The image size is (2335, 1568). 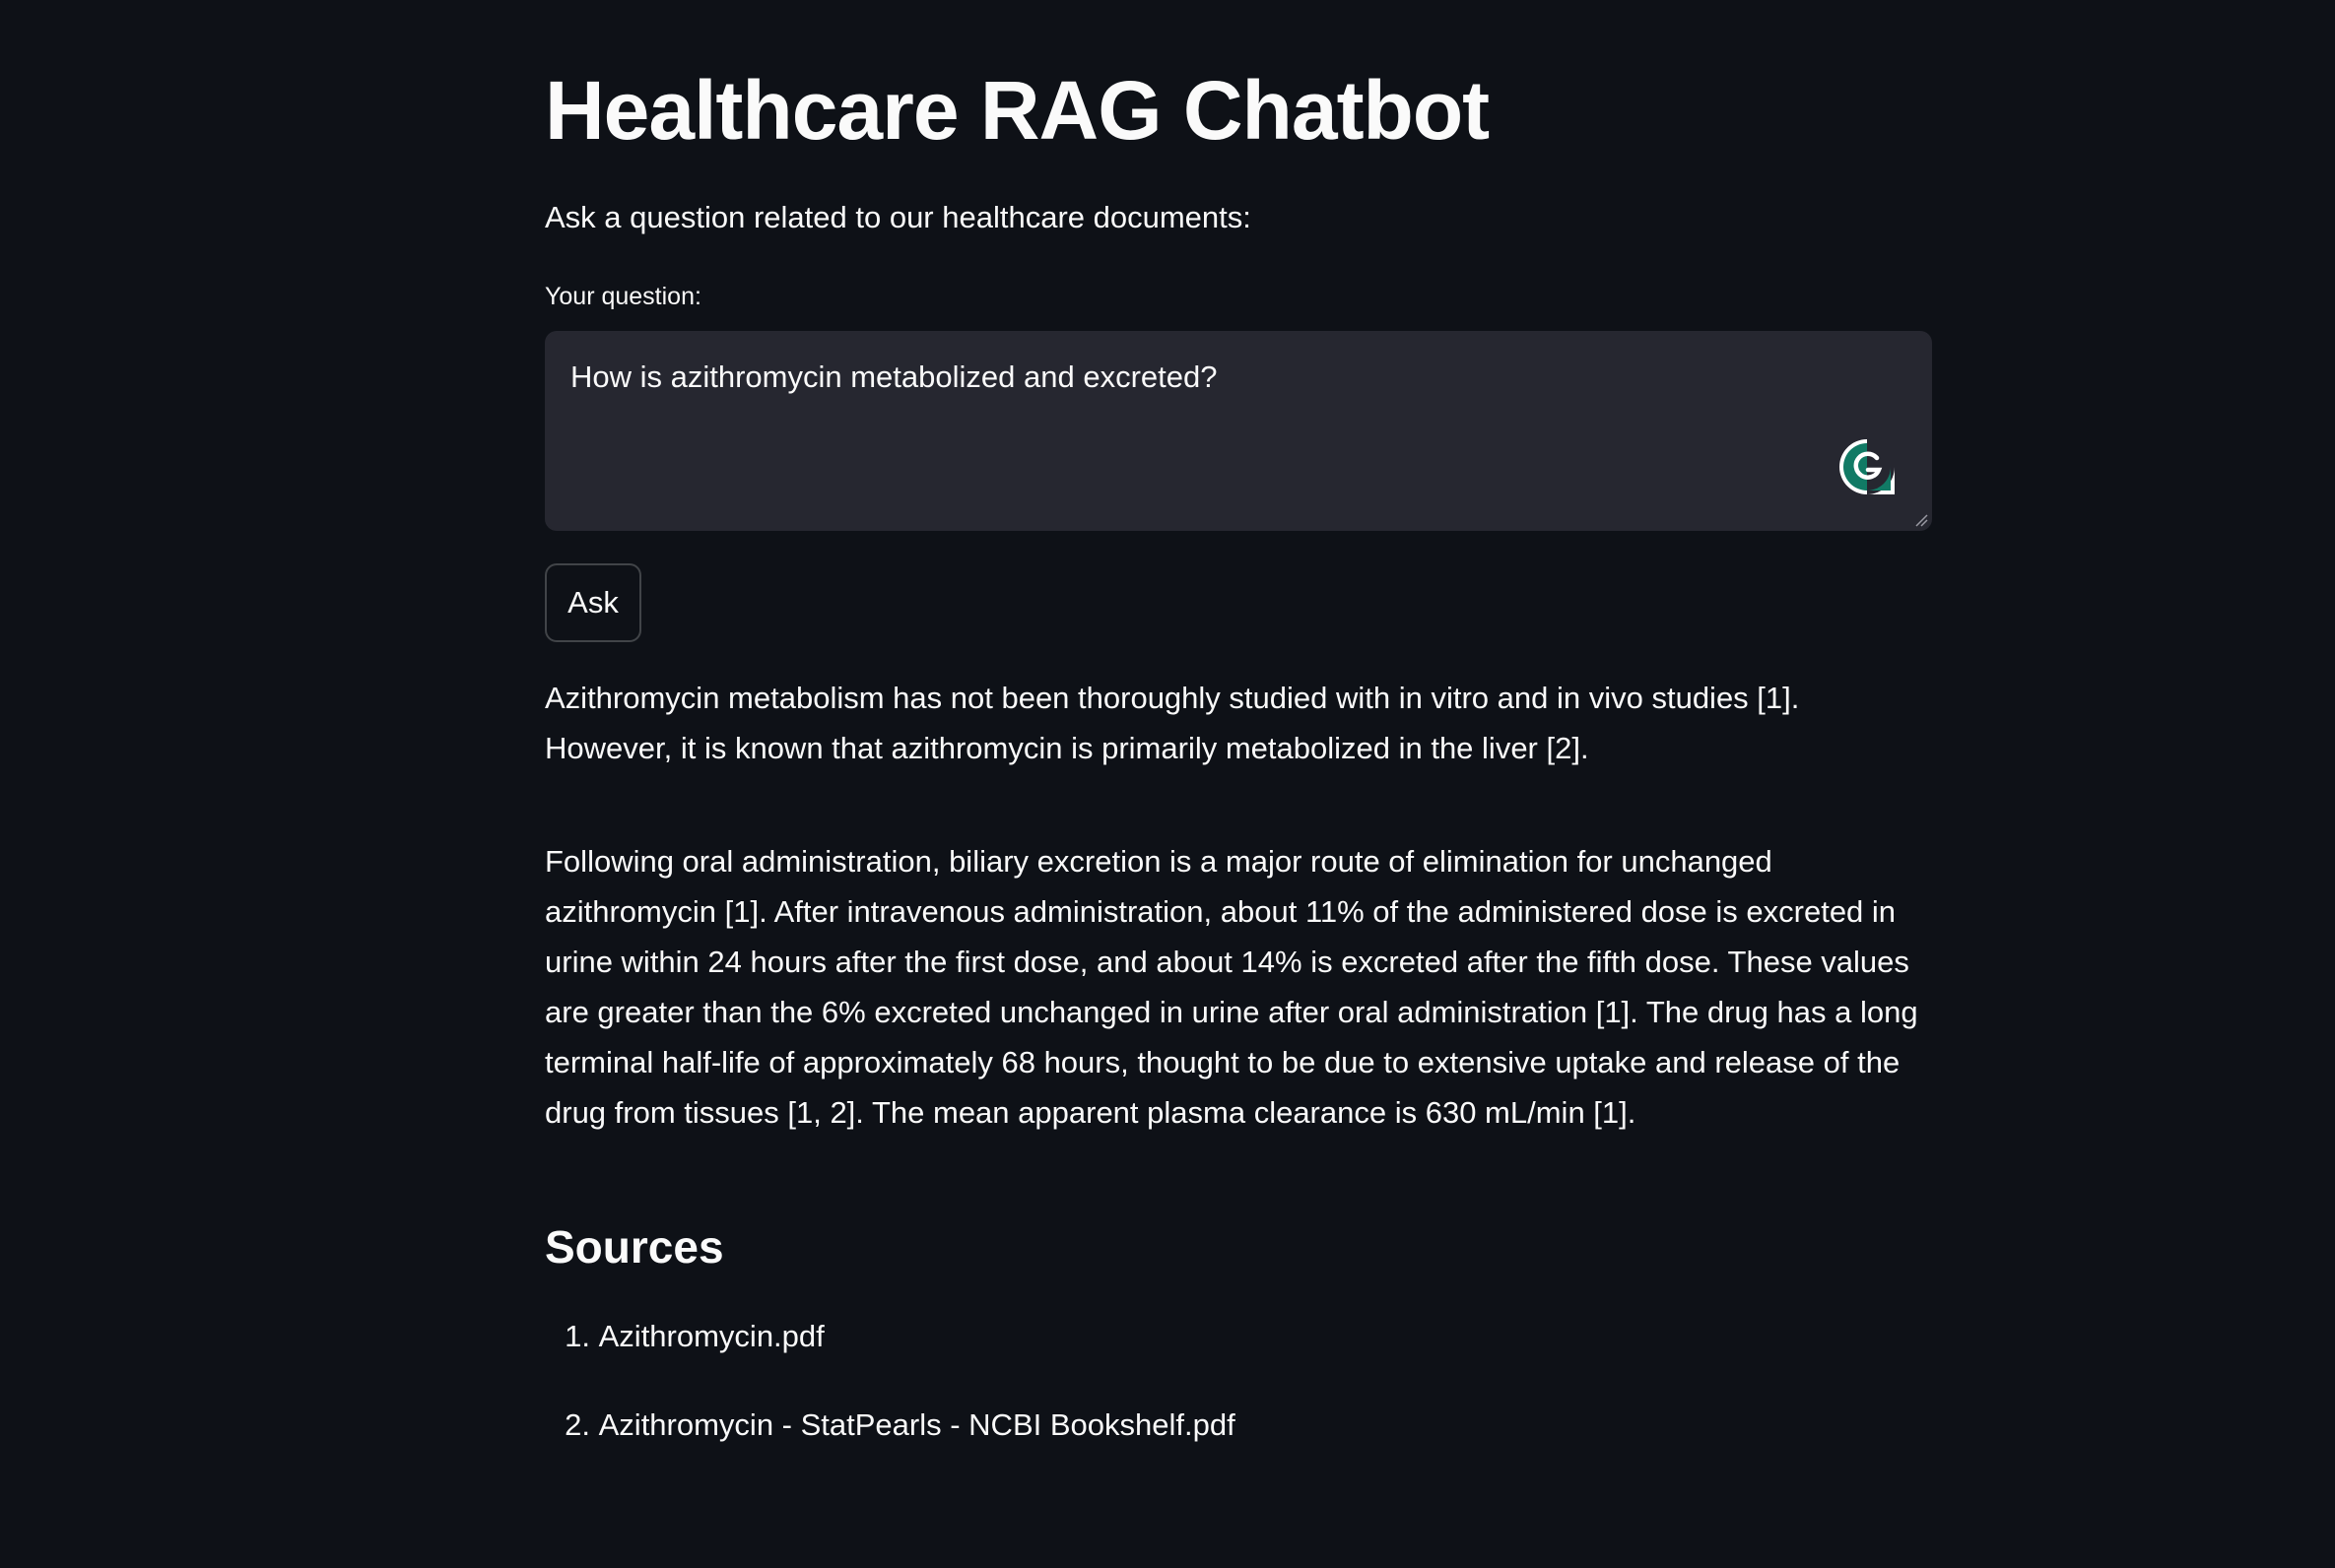 What do you see at coordinates (577, 1425) in the screenshot?
I see `source-number: 2.` at bounding box center [577, 1425].